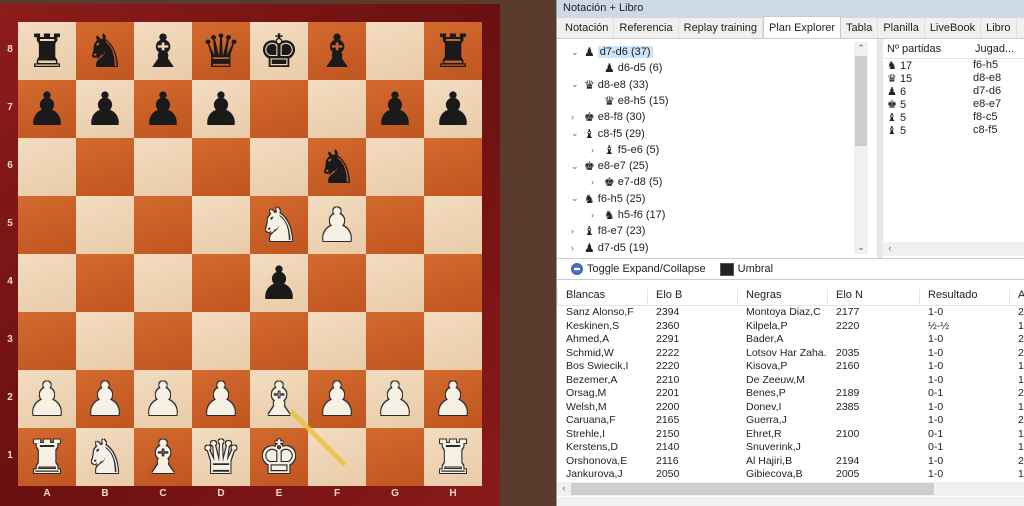 This screenshot has width=1024, height=506. What do you see at coordinates (163, 225) in the screenshot?
I see `square-c5` at bounding box center [163, 225].